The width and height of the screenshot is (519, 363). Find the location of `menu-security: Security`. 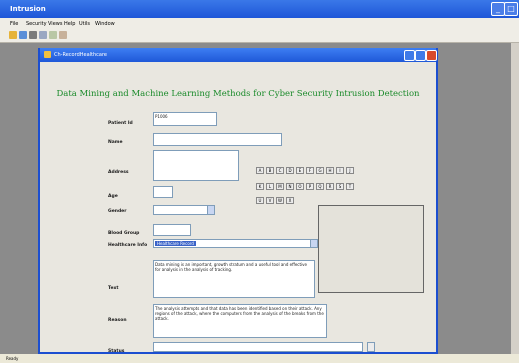

menu-security: Security is located at coordinates (36, 24).